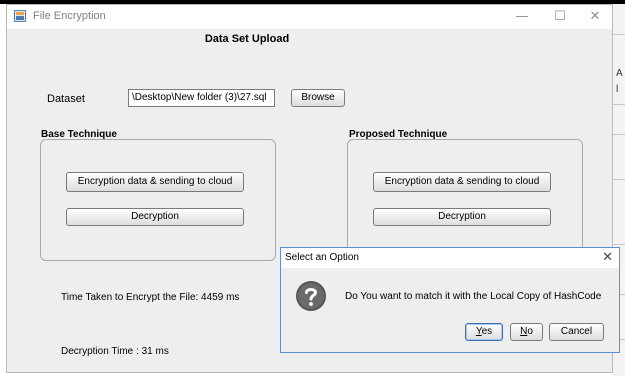  What do you see at coordinates (66, 99) in the screenshot?
I see `dataset-label: Dataset` at bounding box center [66, 99].